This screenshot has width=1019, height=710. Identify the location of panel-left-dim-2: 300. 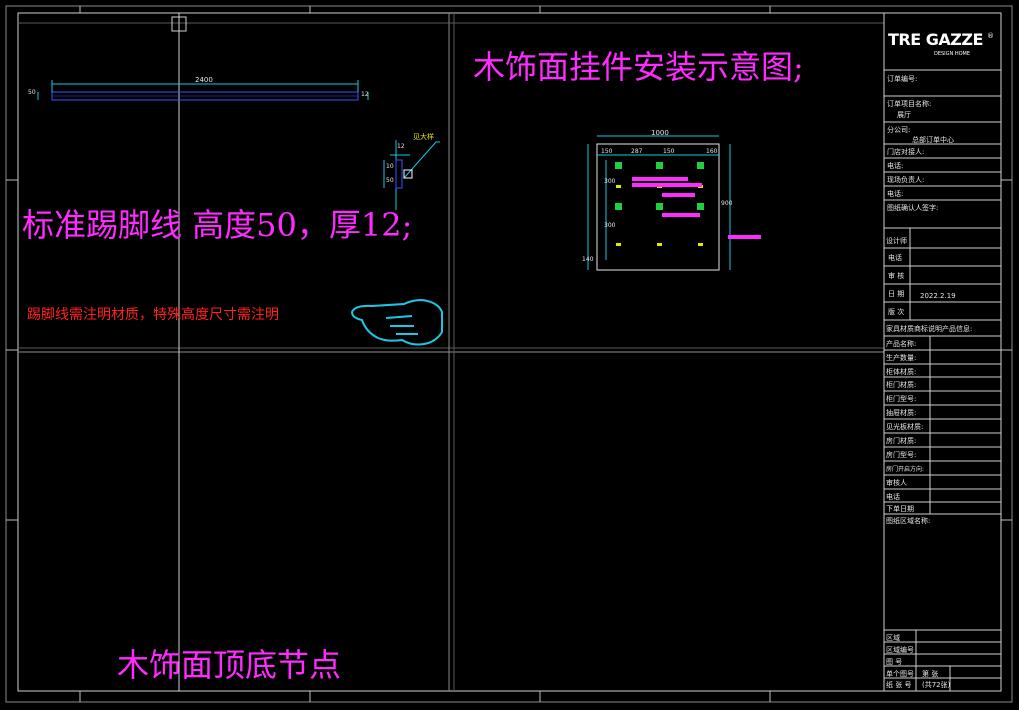
(610, 225).